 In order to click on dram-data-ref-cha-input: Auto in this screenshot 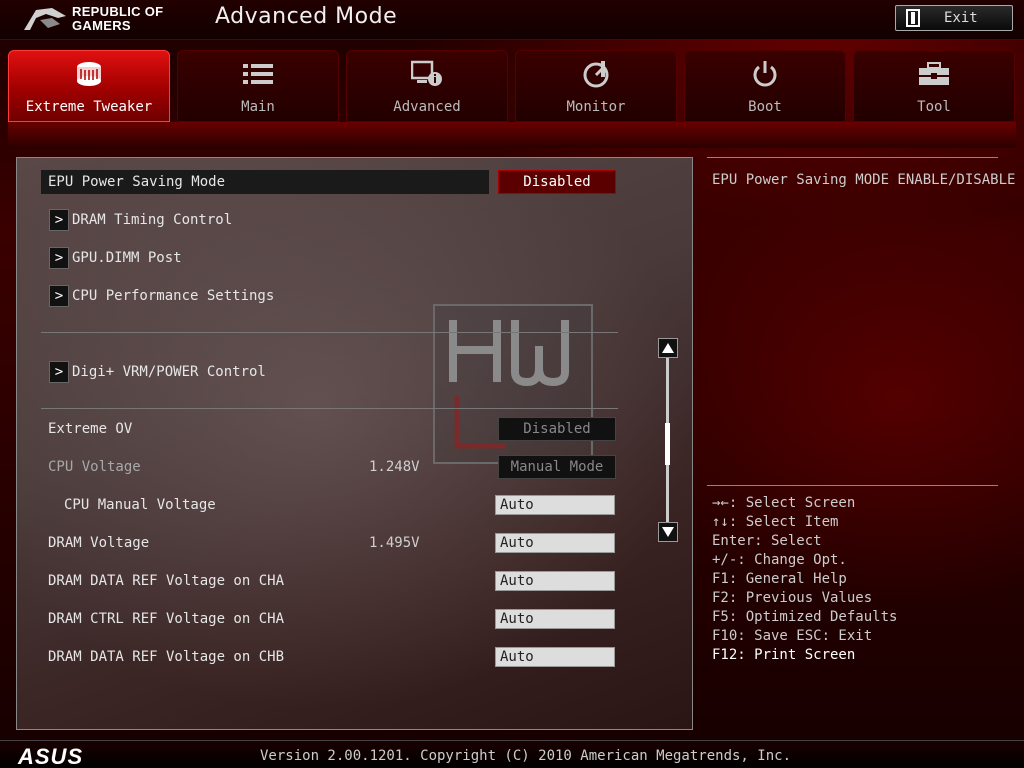, I will do `click(555, 581)`.